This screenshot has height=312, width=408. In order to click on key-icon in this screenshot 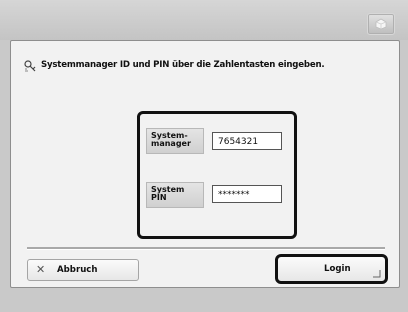, I will do `click(30, 66)`.